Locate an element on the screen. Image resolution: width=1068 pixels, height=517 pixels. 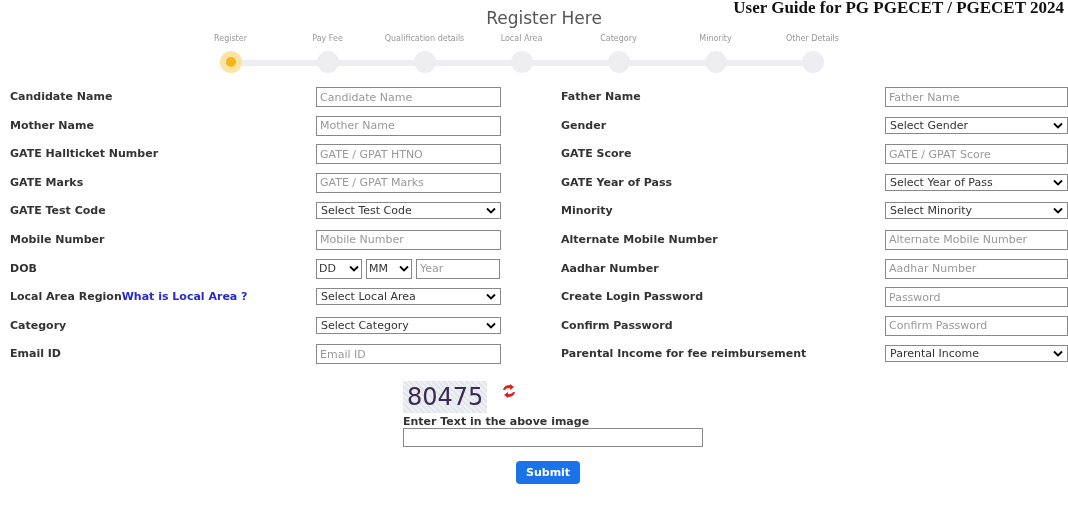
field-label: Create Login Password is located at coordinates (632, 297).